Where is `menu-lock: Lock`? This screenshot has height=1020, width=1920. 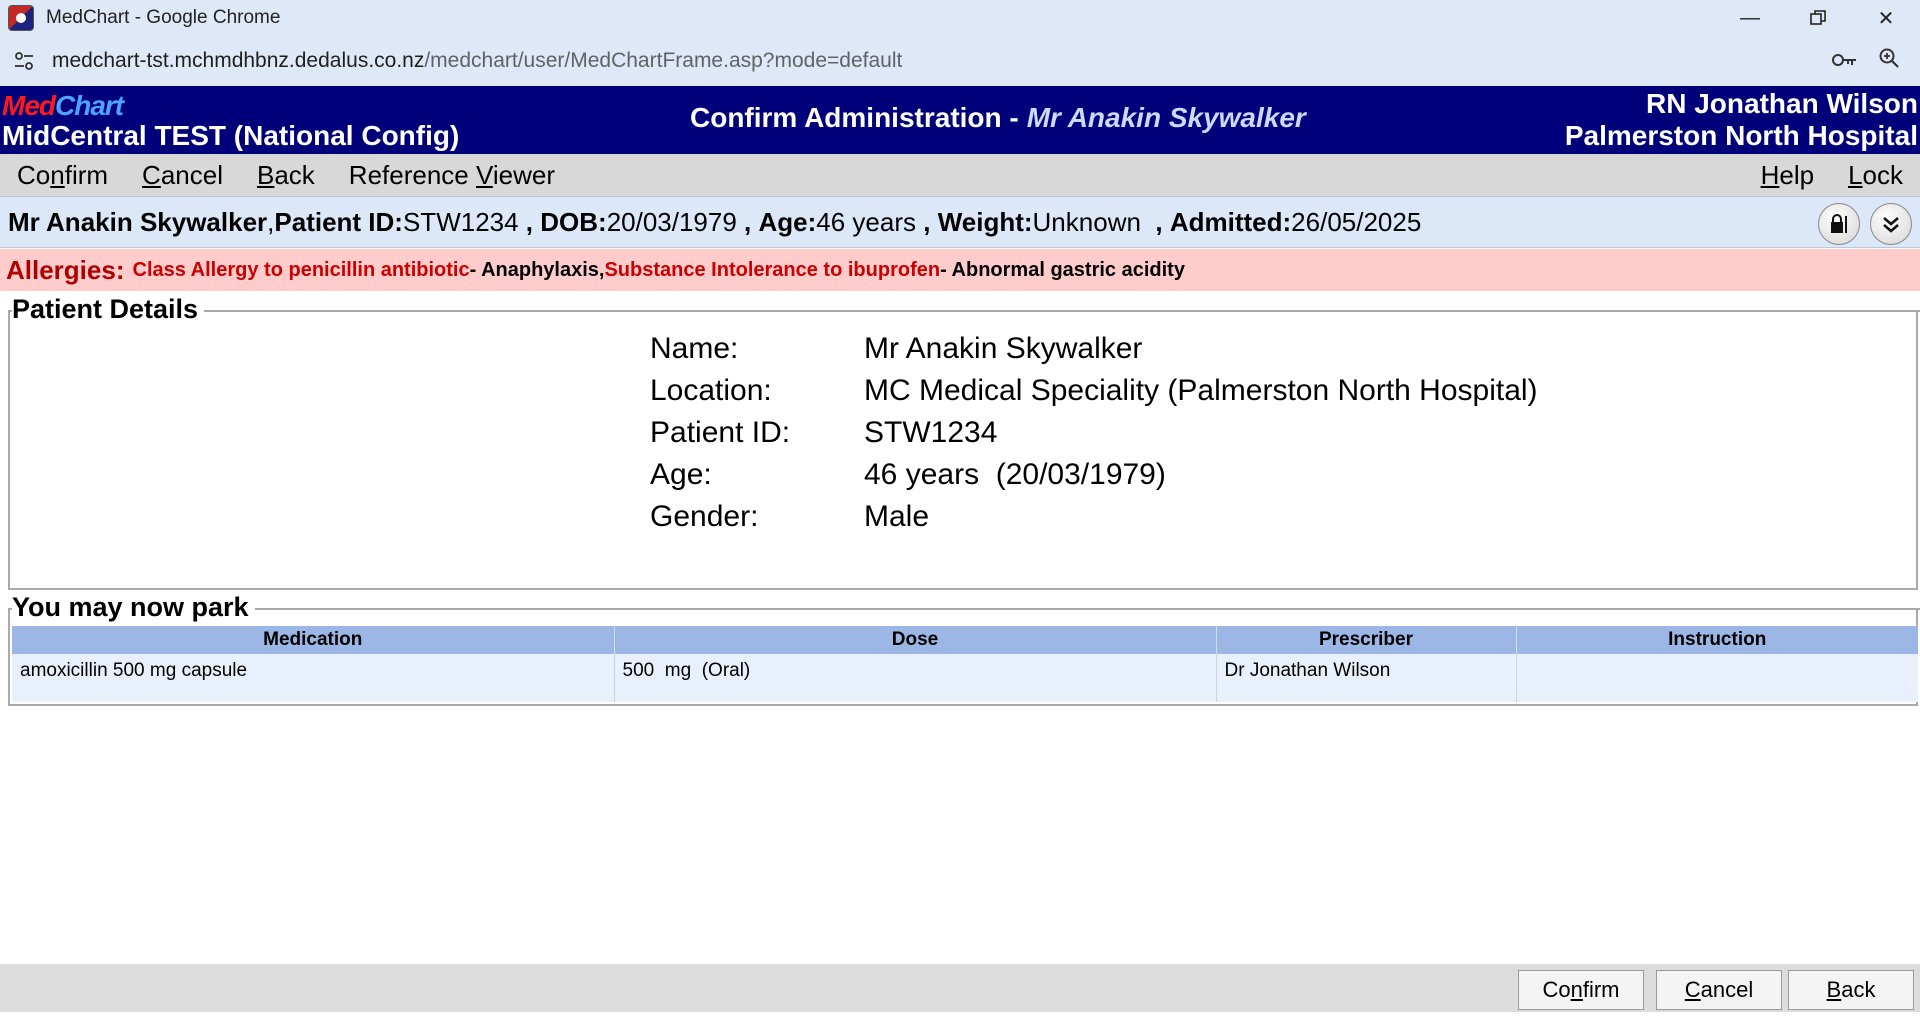 menu-lock: Lock is located at coordinates (1875, 175).